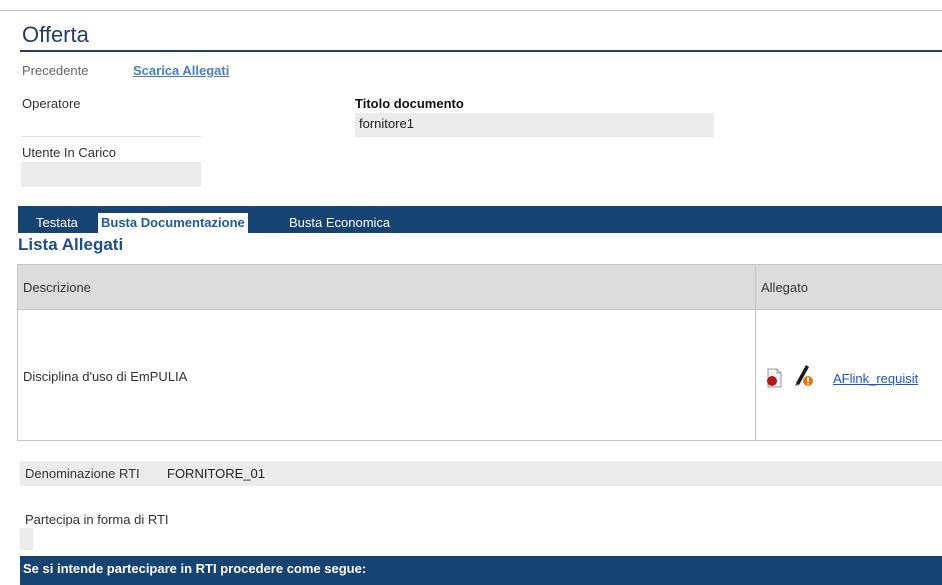  Describe the element at coordinates (845, 205) in the screenshot. I see `tab-bar-notch` at that location.